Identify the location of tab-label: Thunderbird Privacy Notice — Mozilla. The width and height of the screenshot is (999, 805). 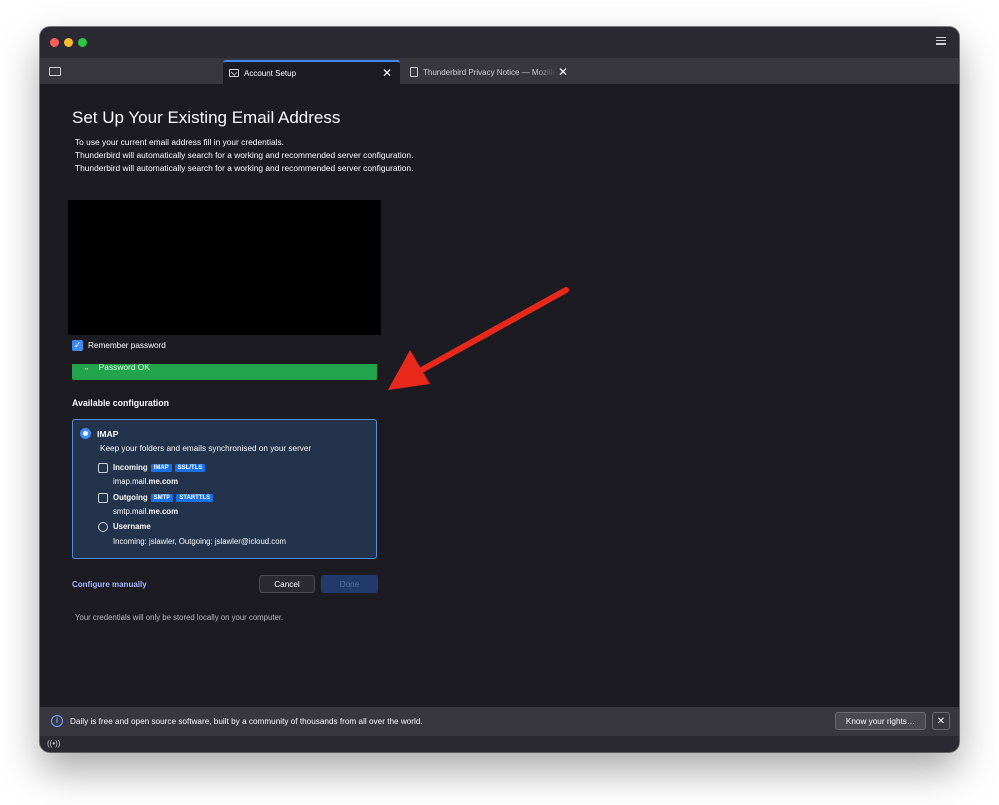
(489, 72).